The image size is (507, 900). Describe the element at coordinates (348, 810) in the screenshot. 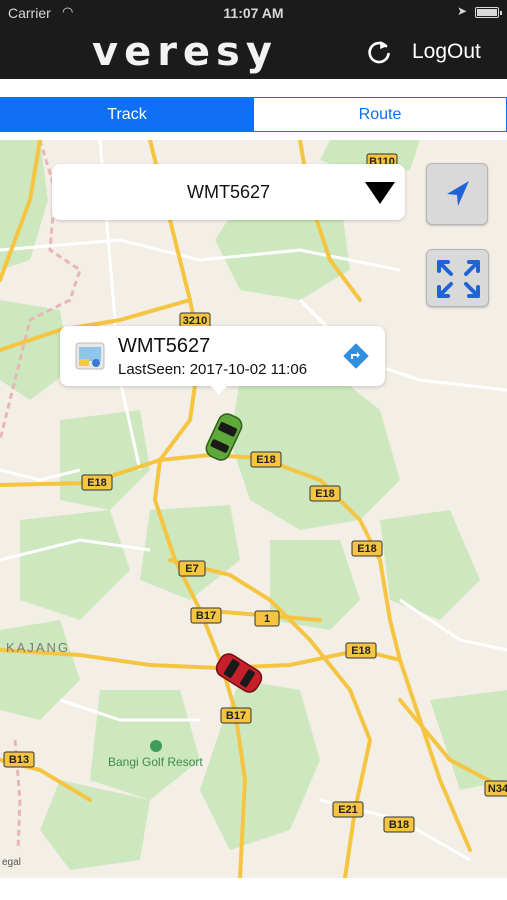

I see `svg-text: E21` at that location.